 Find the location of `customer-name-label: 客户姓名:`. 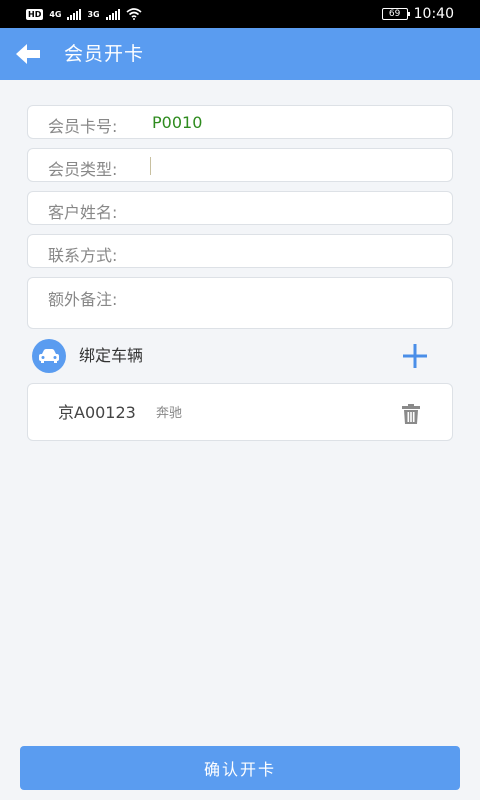

customer-name-label: 客户姓名: is located at coordinates (83, 212).